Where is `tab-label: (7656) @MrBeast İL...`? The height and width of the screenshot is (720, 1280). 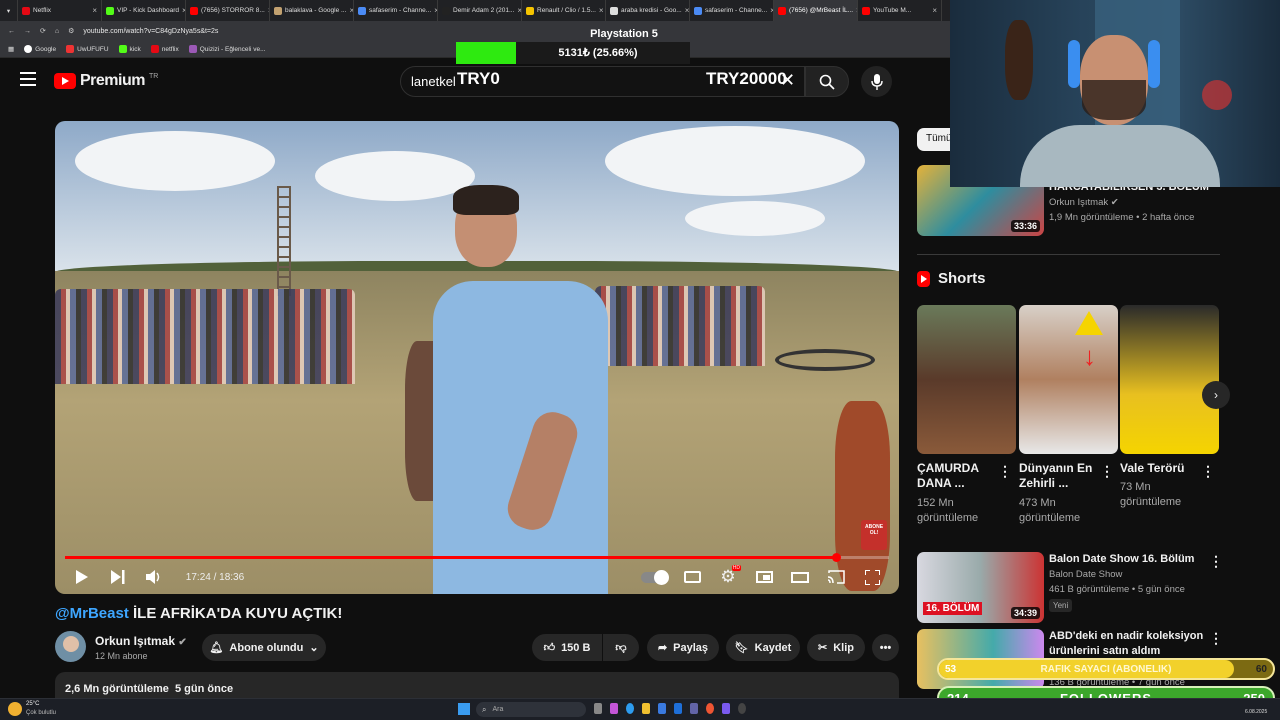
tab-label: (7656) @MrBeast İL... is located at coordinates (821, 10).